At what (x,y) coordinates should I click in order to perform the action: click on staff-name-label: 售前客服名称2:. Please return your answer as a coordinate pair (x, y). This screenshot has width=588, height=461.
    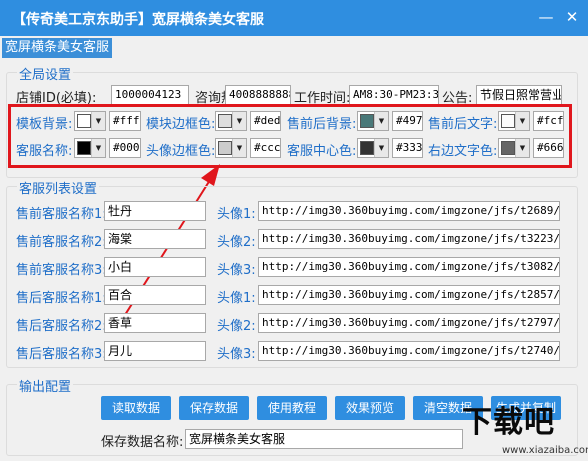
    Looking at the image, I should click on (61, 242).